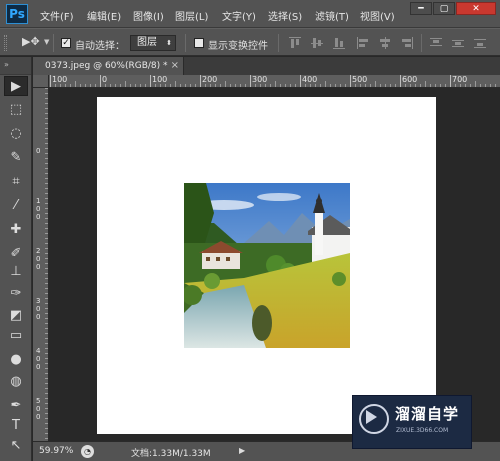 The image size is (500, 461). I want to click on menu-layer: 图层(L), so click(191, 15).